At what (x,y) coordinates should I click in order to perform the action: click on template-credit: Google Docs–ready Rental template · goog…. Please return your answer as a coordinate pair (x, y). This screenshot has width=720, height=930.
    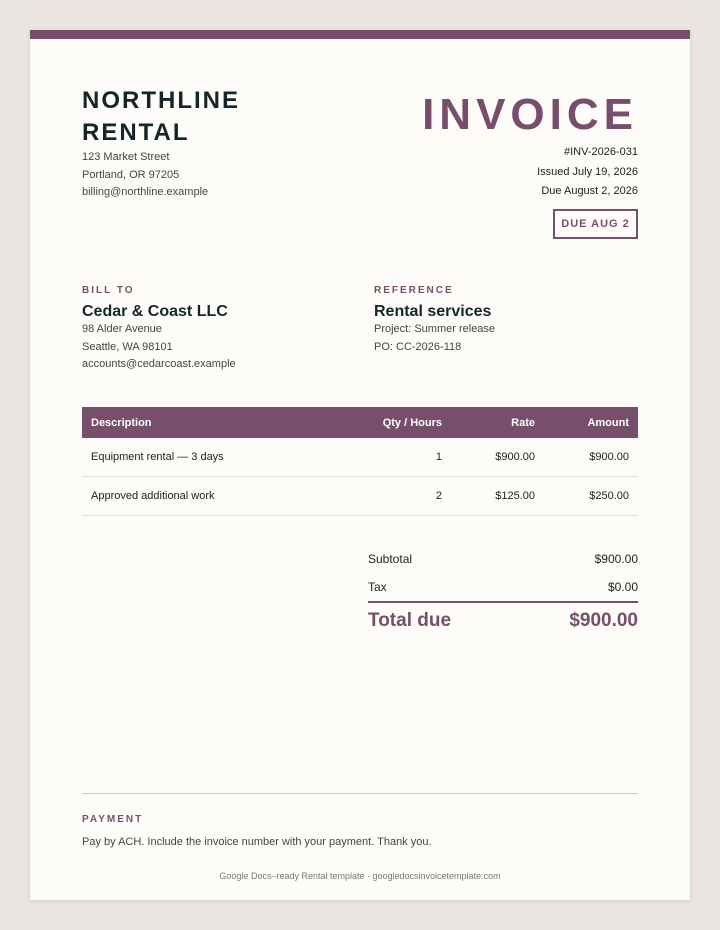
    Looking at the image, I should click on (360, 876).